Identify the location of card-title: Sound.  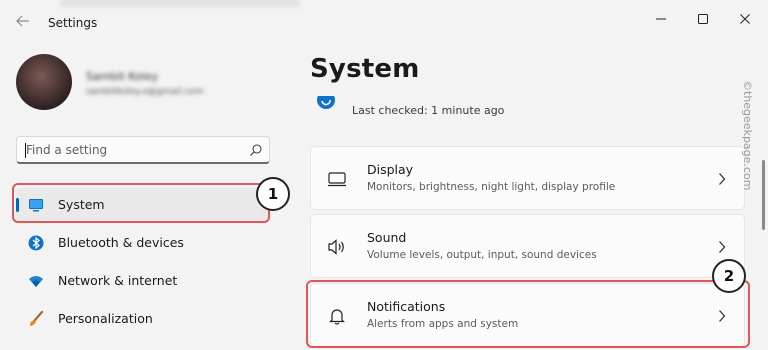
(387, 237).